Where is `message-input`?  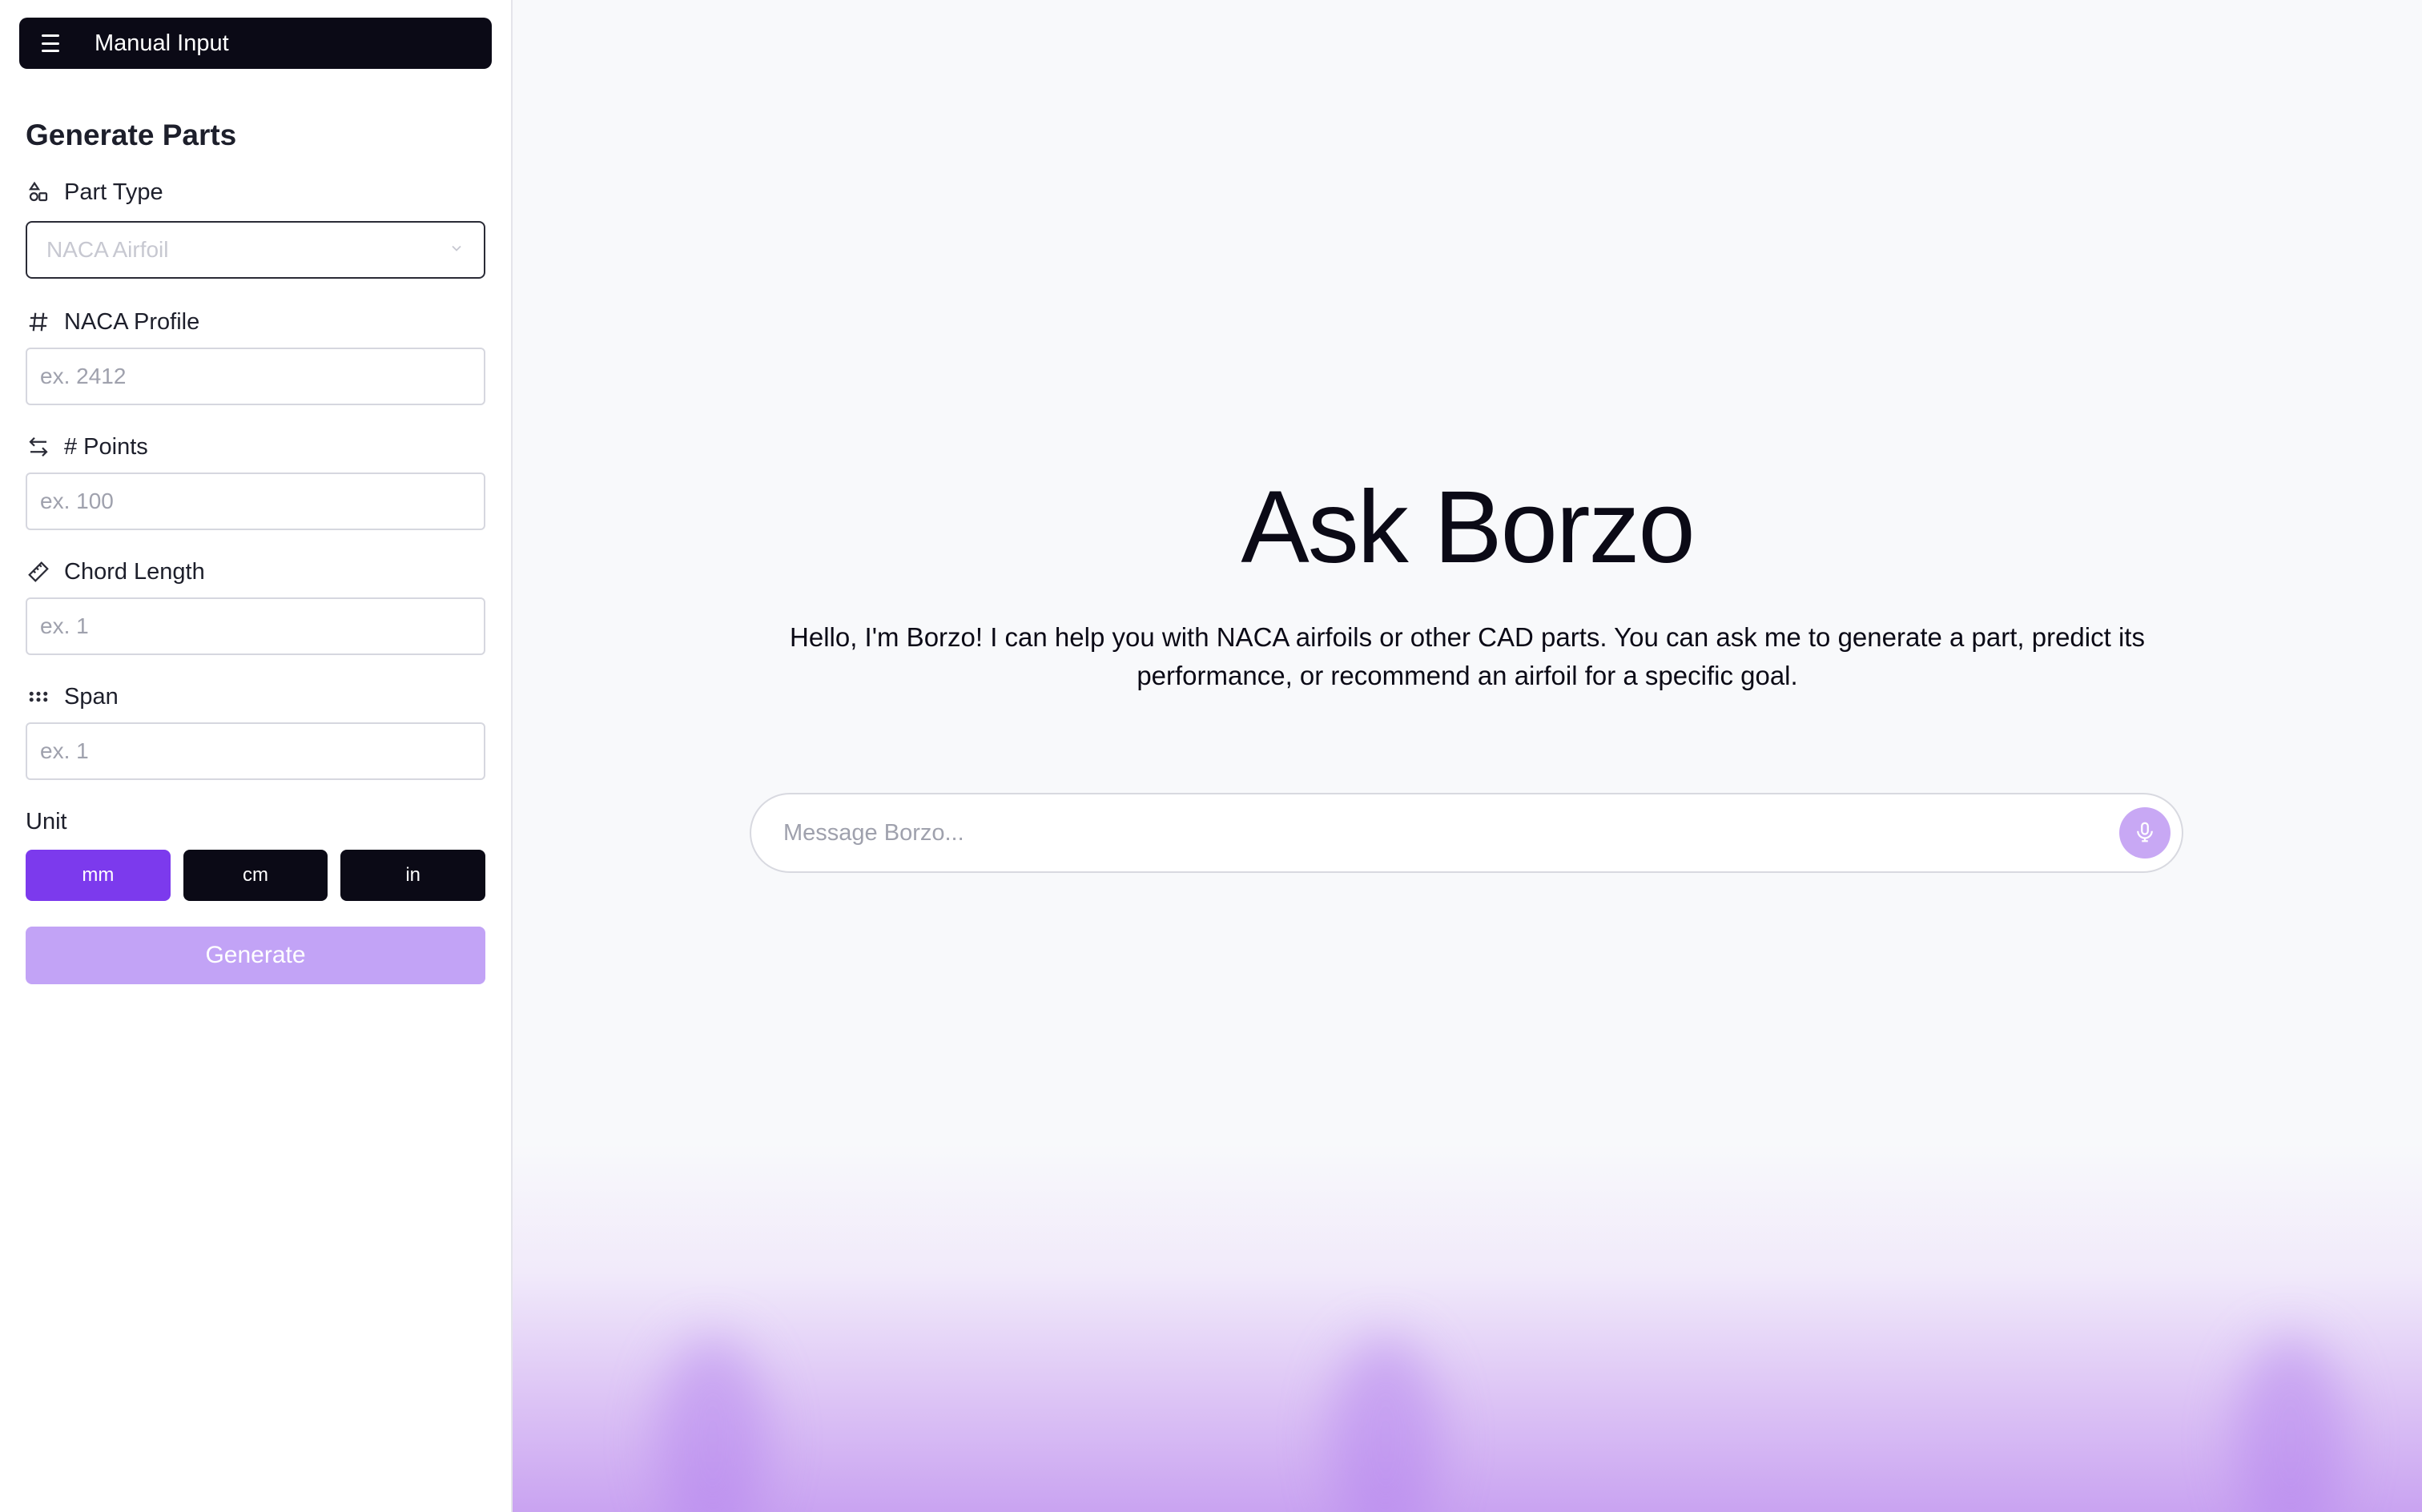 message-input is located at coordinates (1424, 832).